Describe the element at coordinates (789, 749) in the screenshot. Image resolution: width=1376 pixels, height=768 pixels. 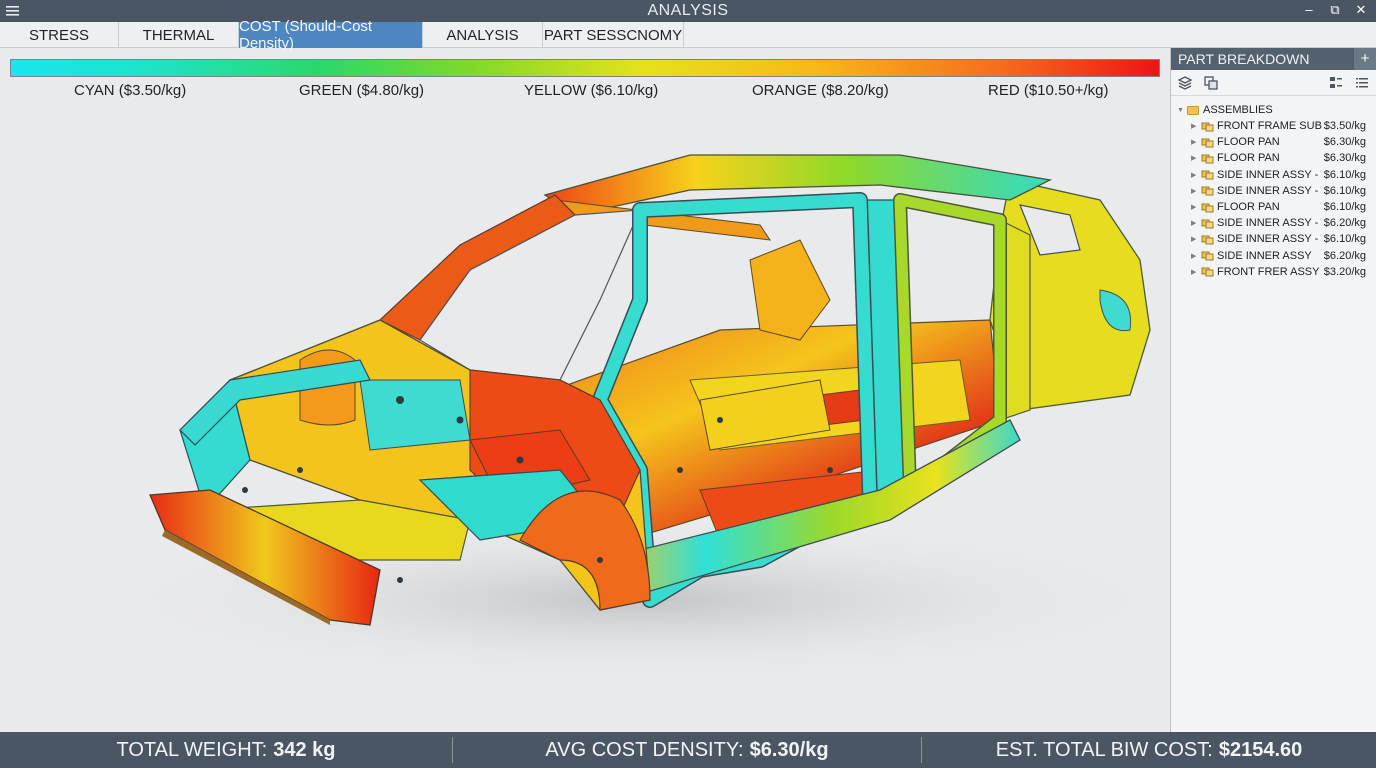
I see `avg-cost-density-value: $6.30/kg` at that location.